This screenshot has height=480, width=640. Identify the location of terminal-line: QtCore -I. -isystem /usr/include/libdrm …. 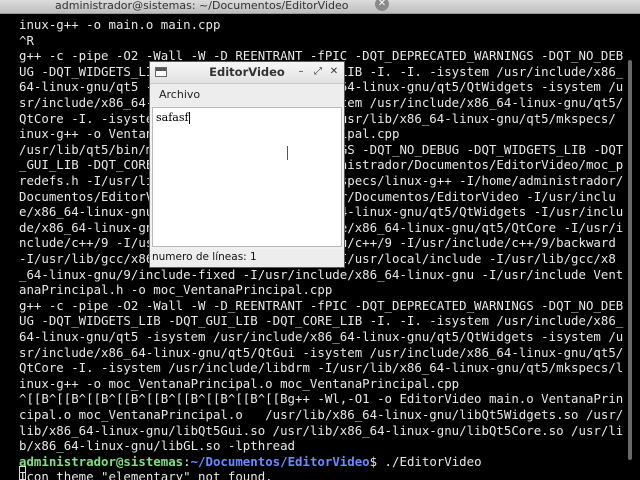
(321, 368).